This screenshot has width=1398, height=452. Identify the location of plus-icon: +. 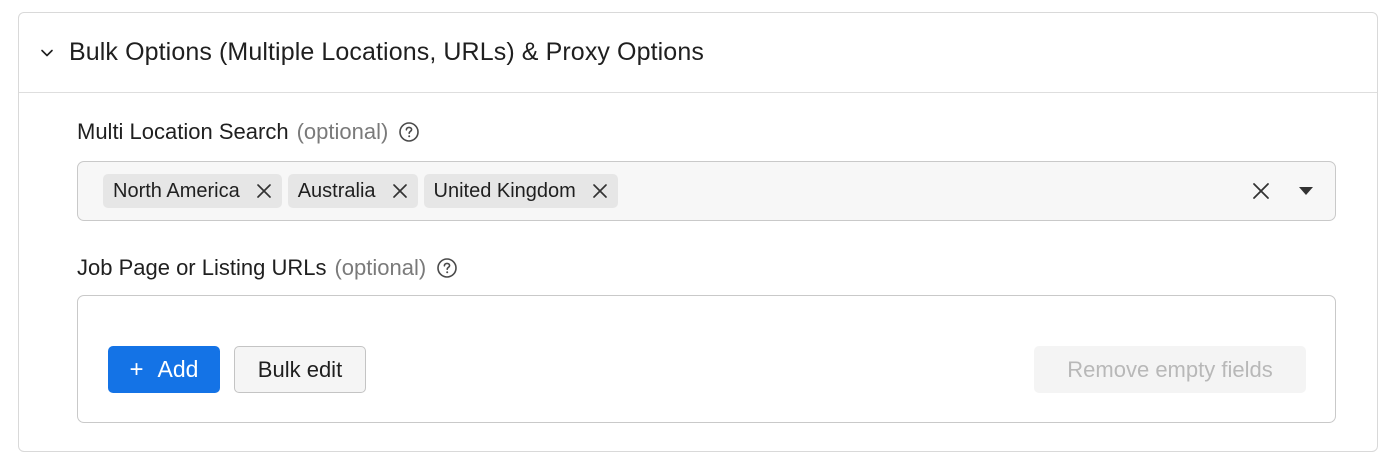
(136, 369).